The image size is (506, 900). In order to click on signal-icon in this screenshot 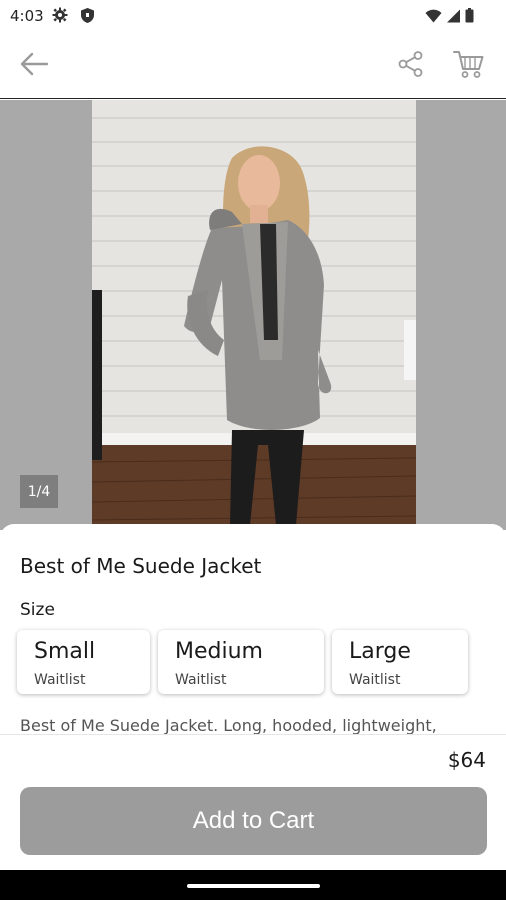, I will do `click(453, 17)`.